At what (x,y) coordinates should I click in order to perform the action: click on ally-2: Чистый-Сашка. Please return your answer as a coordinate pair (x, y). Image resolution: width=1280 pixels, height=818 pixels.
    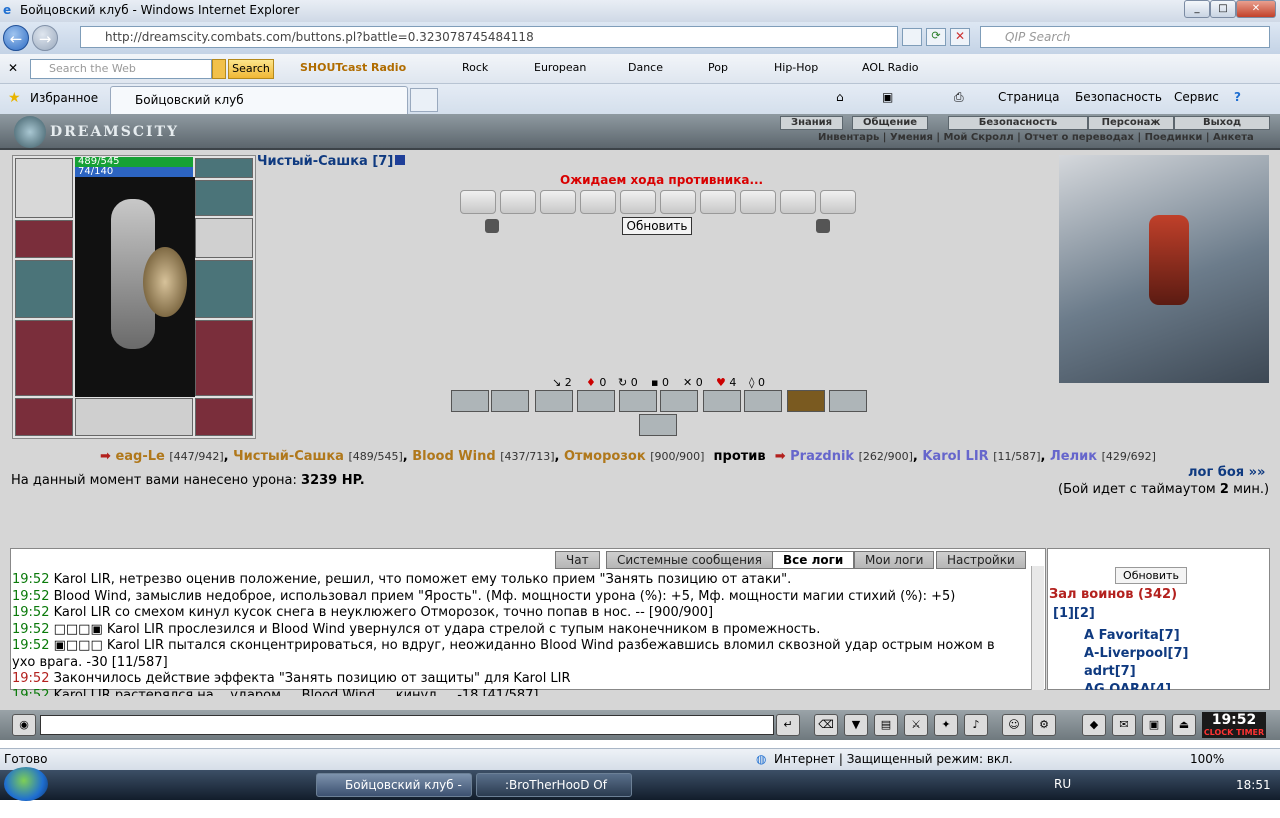
    Looking at the image, I should click on (288, 456).